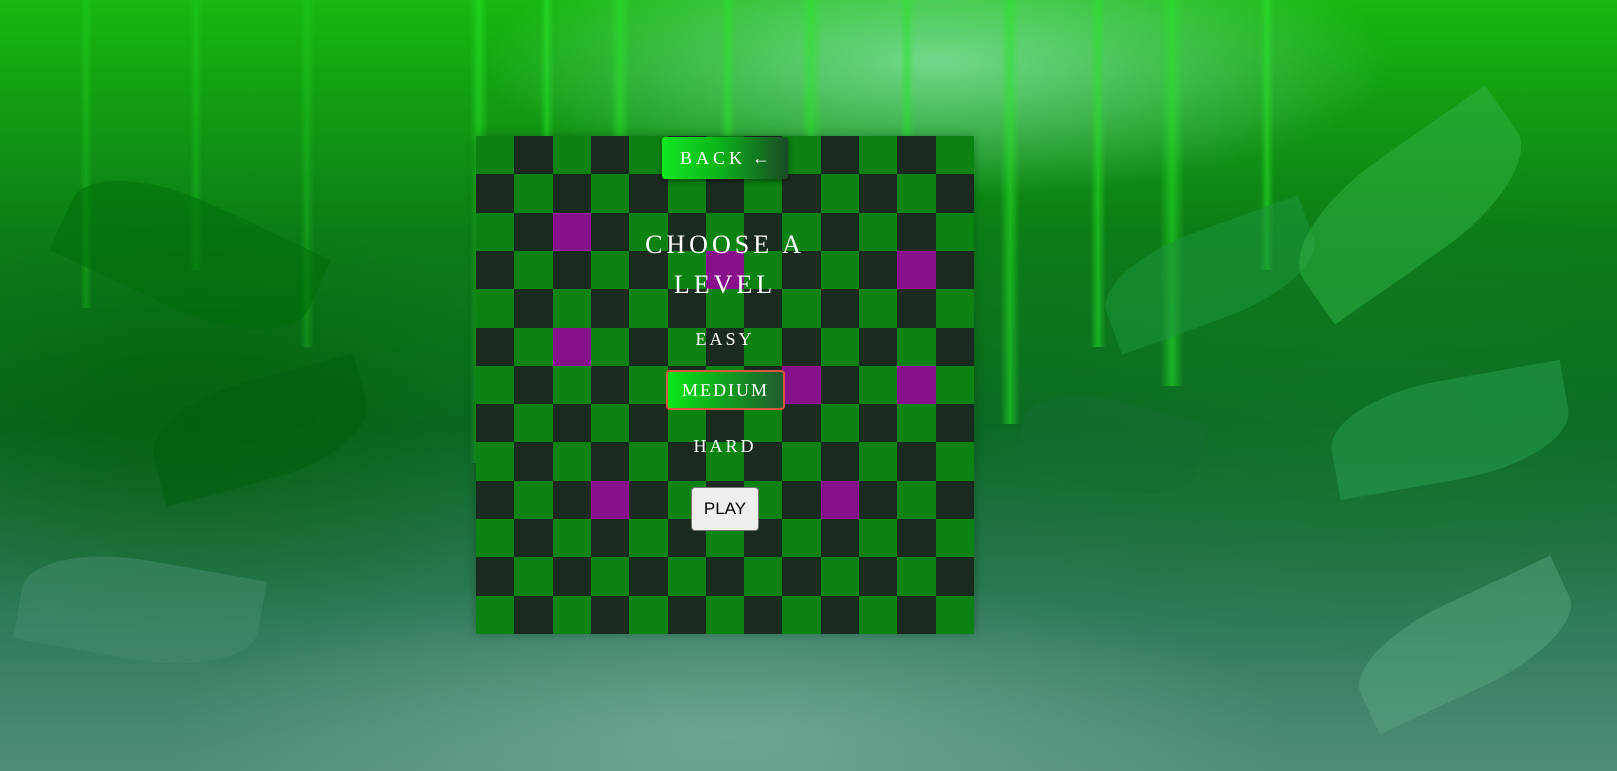 This screenshot has height=771, width=1617. I want to click on back-button: BACK ←, so click(725, 158).